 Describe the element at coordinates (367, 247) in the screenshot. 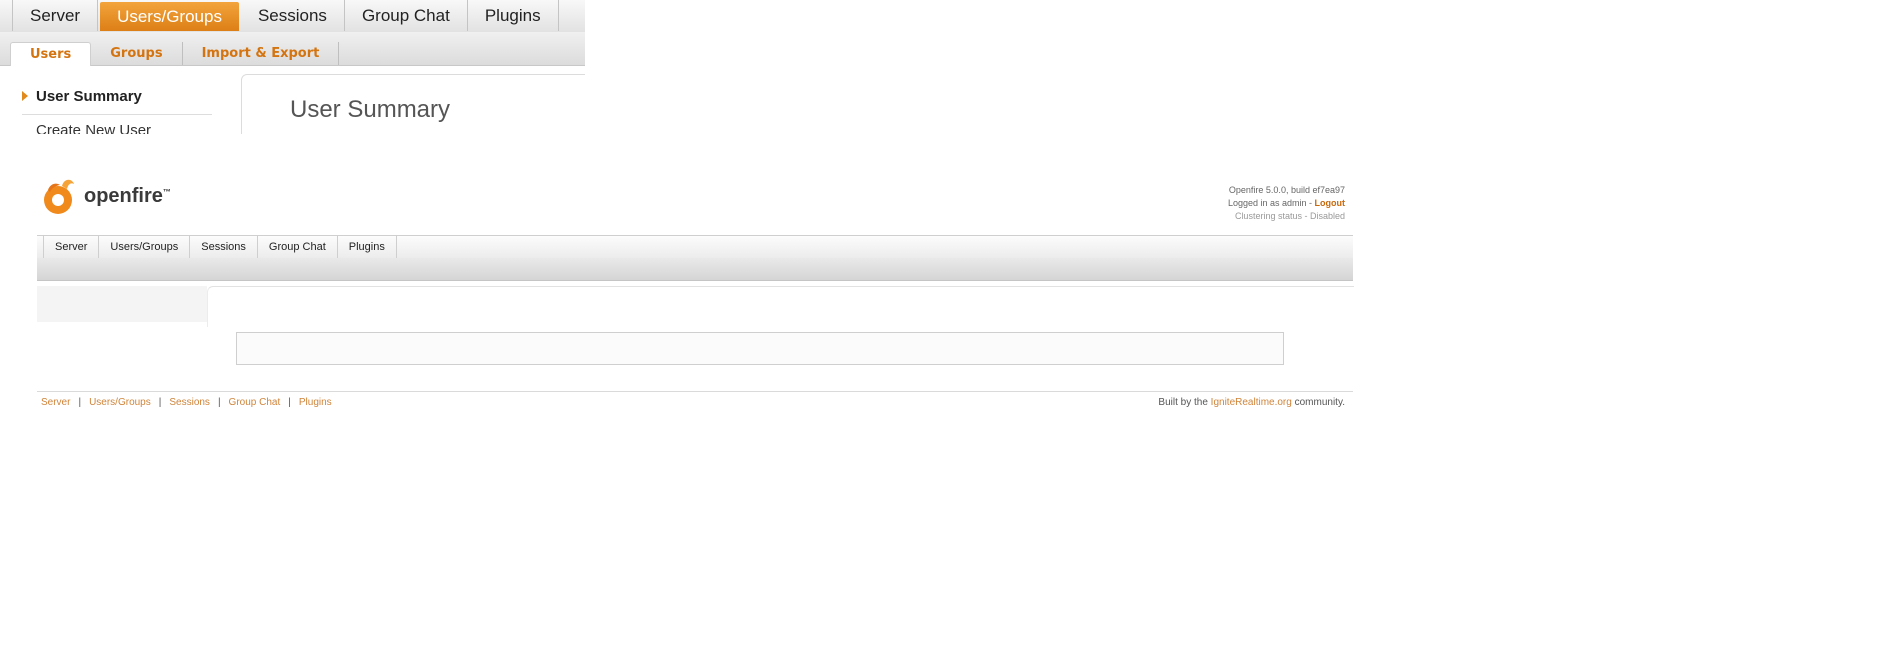

I see `nav-tab-plugins: Plugins` at that location.